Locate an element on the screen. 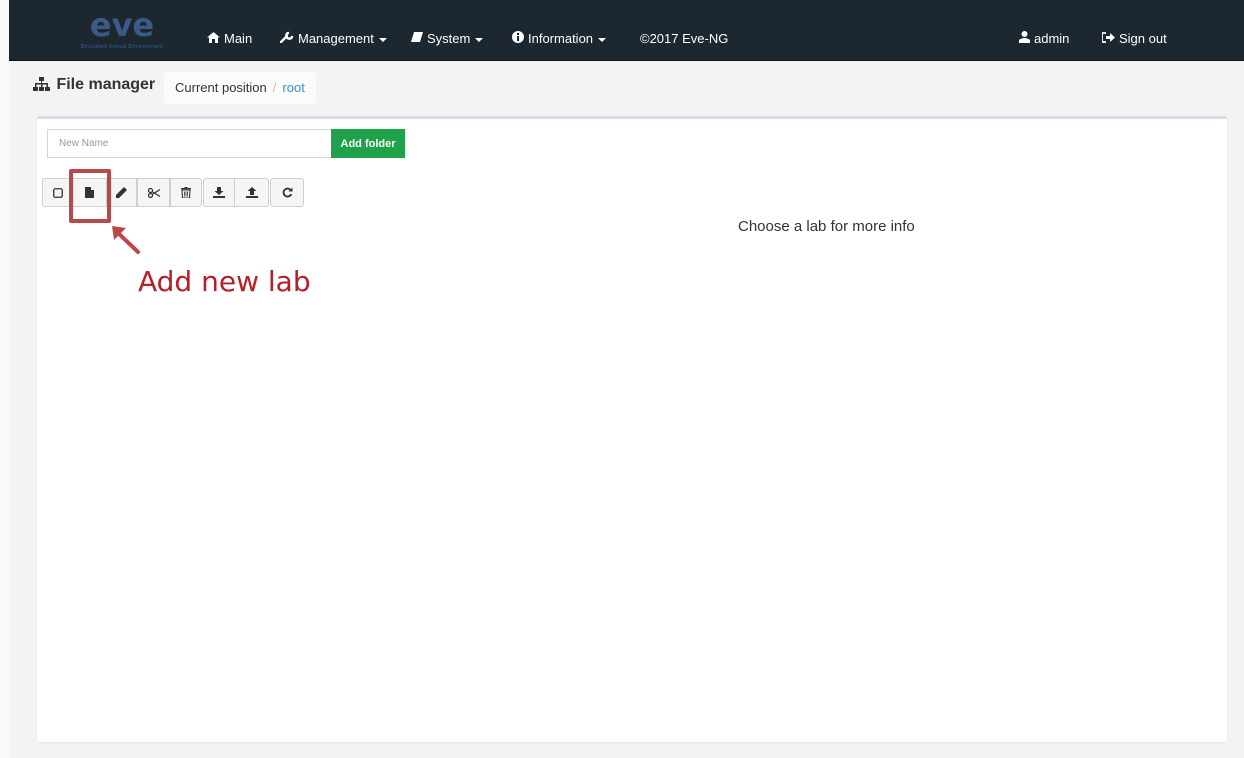 This screenshot has height=758, width=1244. annotation-arrow-icon is located at coordinates (126, 242).